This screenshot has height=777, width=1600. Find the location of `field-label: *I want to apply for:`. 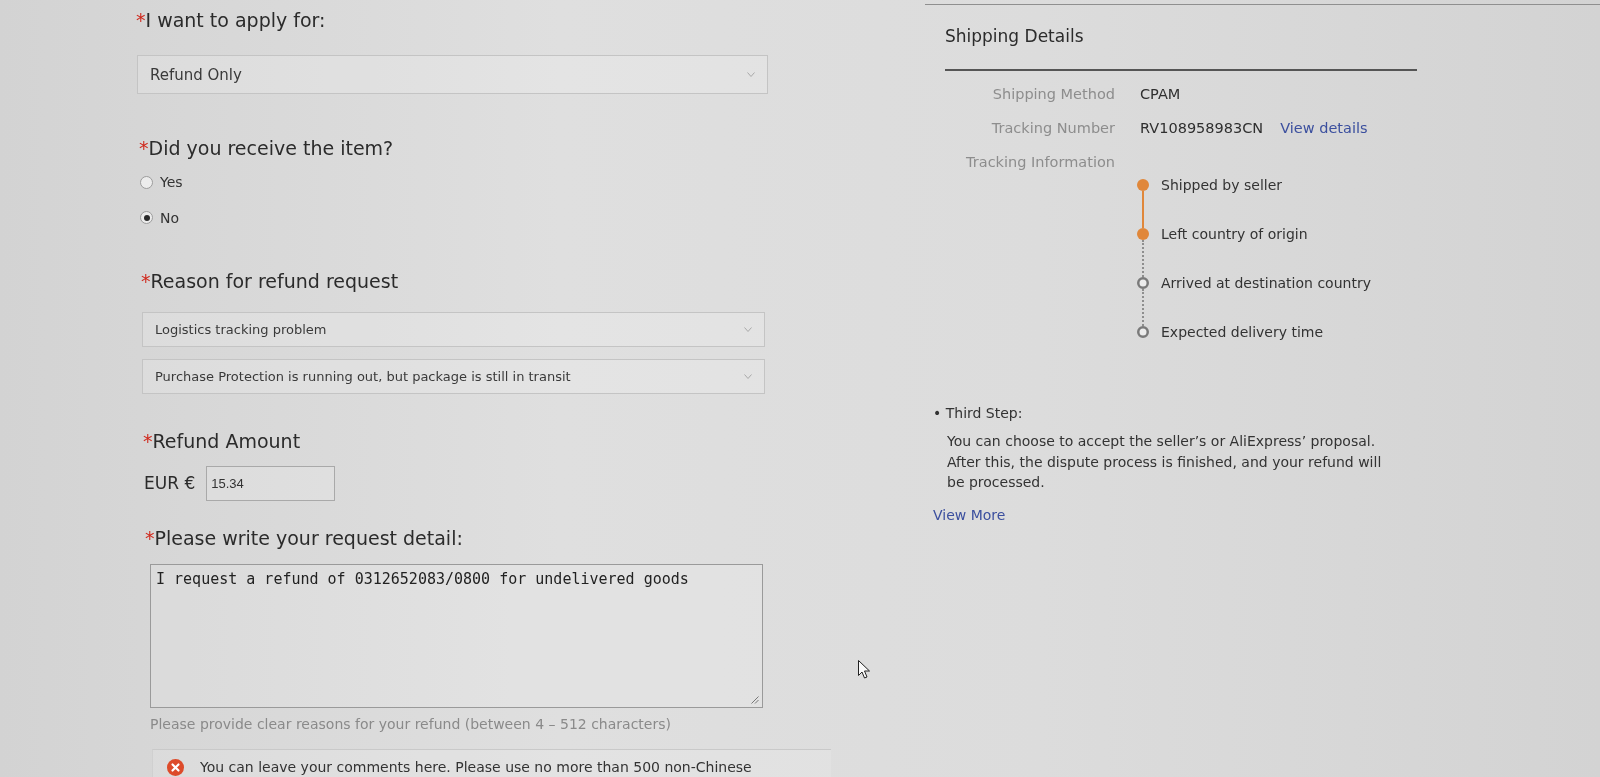

field-label: *I want to apply for: is located at coordinates (231, 20).